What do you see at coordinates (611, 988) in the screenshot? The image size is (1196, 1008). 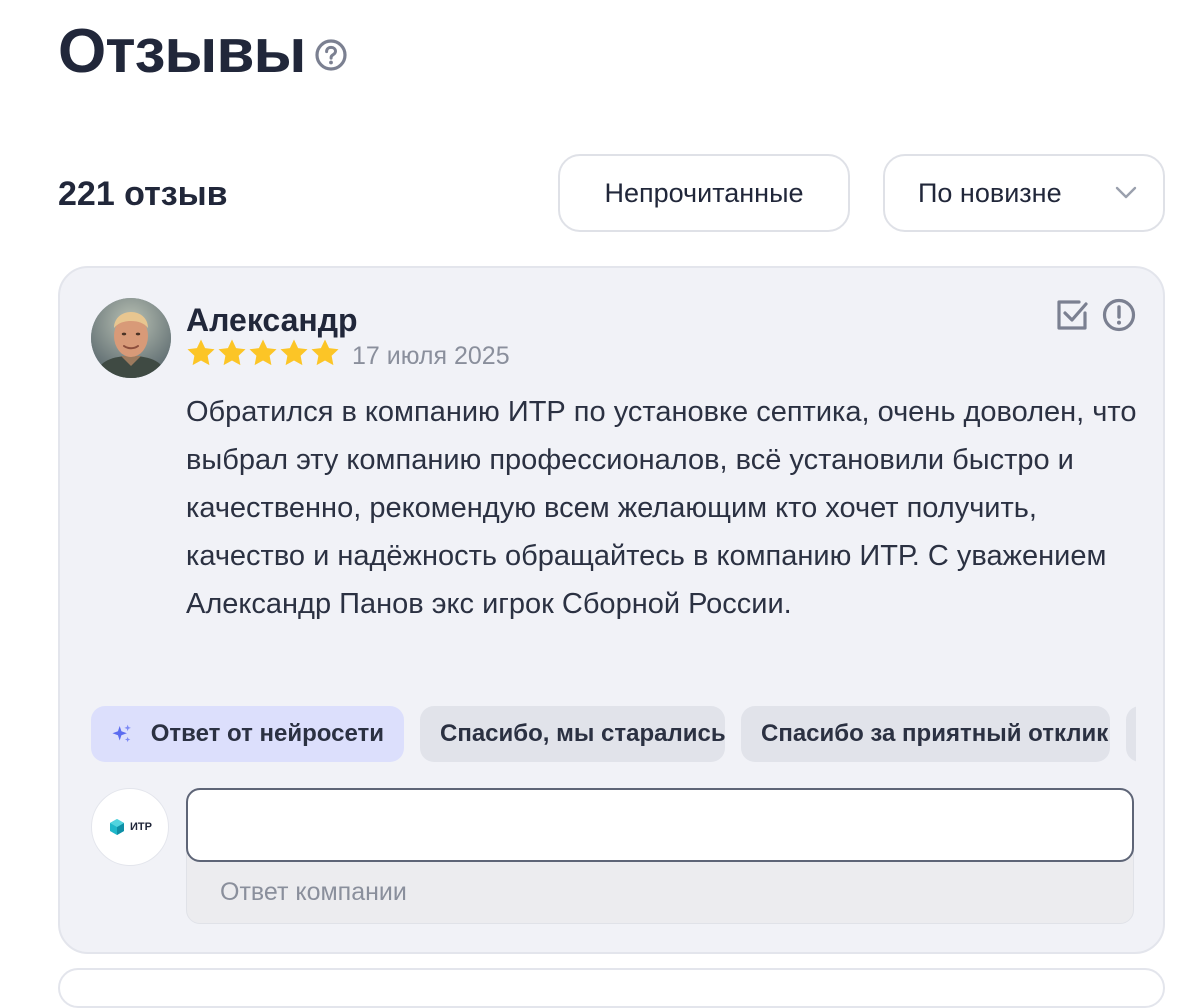 I see `next-review-card` at bounding box center [611, 988].